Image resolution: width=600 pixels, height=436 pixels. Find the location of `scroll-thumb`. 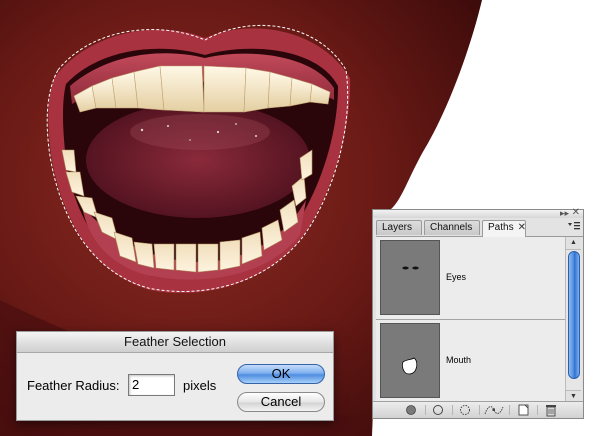

scroll-thumb is located at coordinates (574, 315).